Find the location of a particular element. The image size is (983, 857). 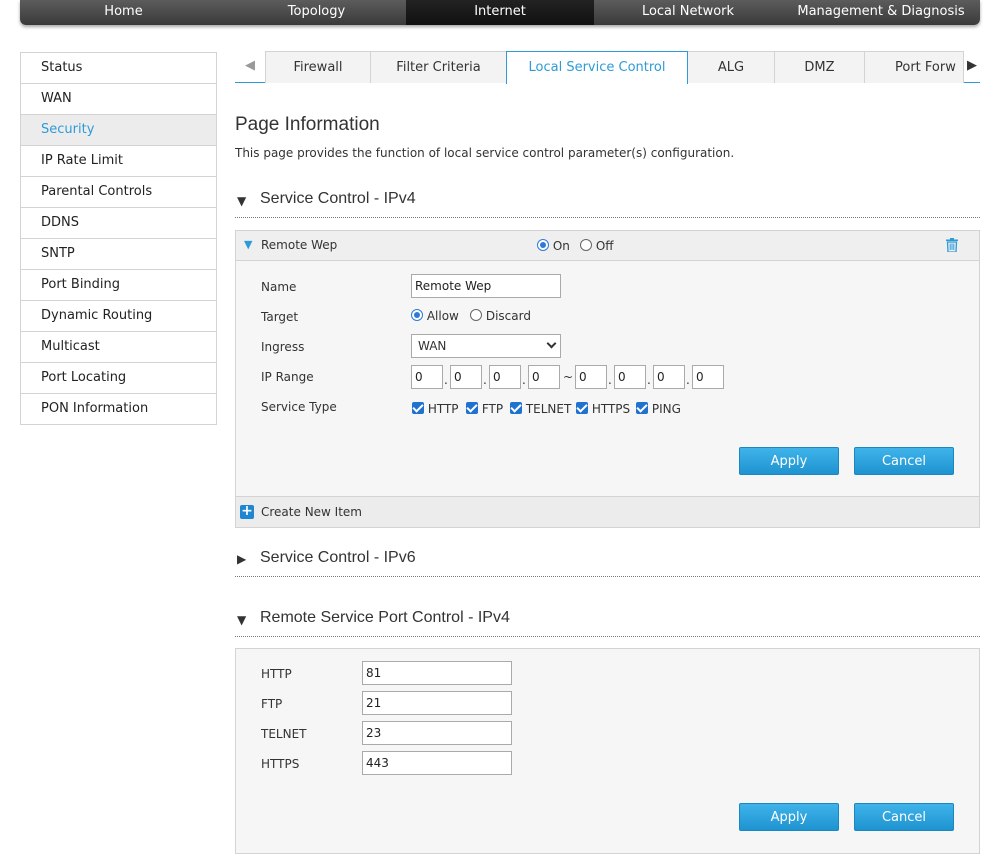

sidebar-item-pon-information: PON Information is located at coordinates (118, 409).